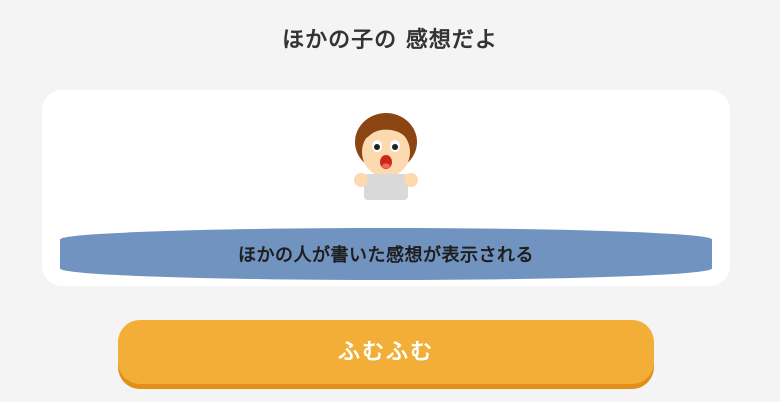 This screenshot has width=780, height=402. I want to click on page-title: ほかの子の 感想だよ, so click(390, 40).